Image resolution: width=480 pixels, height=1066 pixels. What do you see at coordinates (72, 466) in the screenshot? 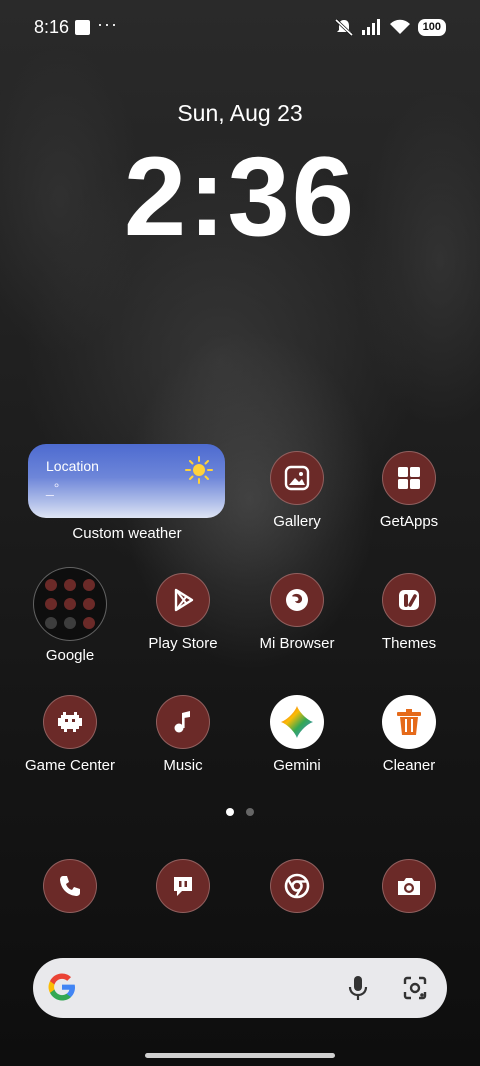
I see `weather-location: Location` at bounding box center [72, 466].